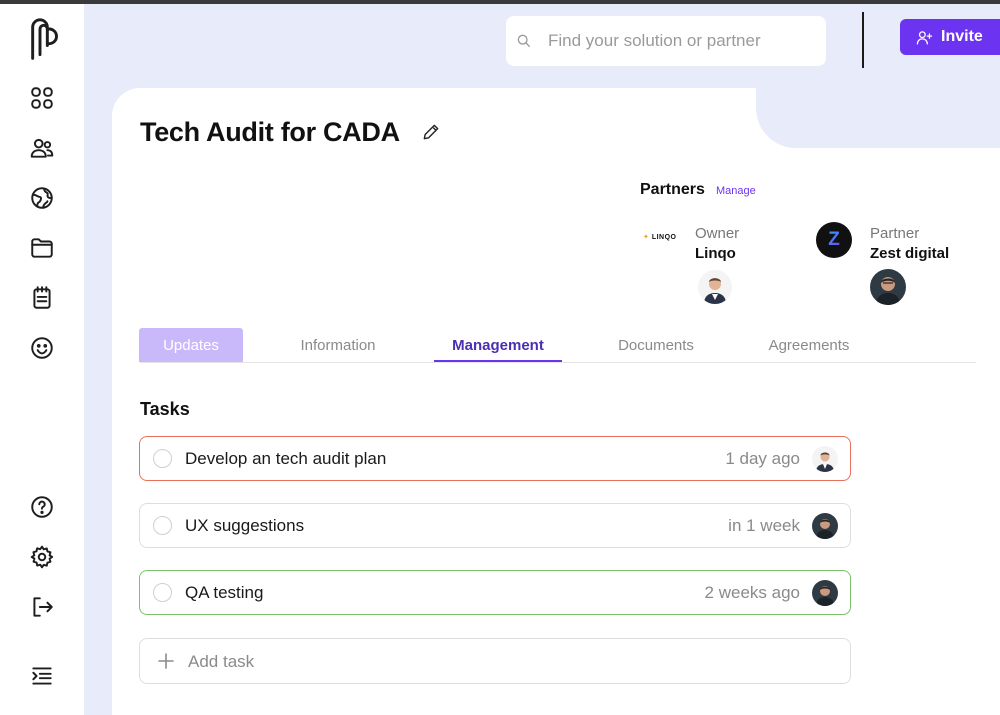 The image size is (1000, 715). What do you see at coordinates (888, 287) in the screenshot?
I see `partner-avatar` at bounding box center [888, 287].